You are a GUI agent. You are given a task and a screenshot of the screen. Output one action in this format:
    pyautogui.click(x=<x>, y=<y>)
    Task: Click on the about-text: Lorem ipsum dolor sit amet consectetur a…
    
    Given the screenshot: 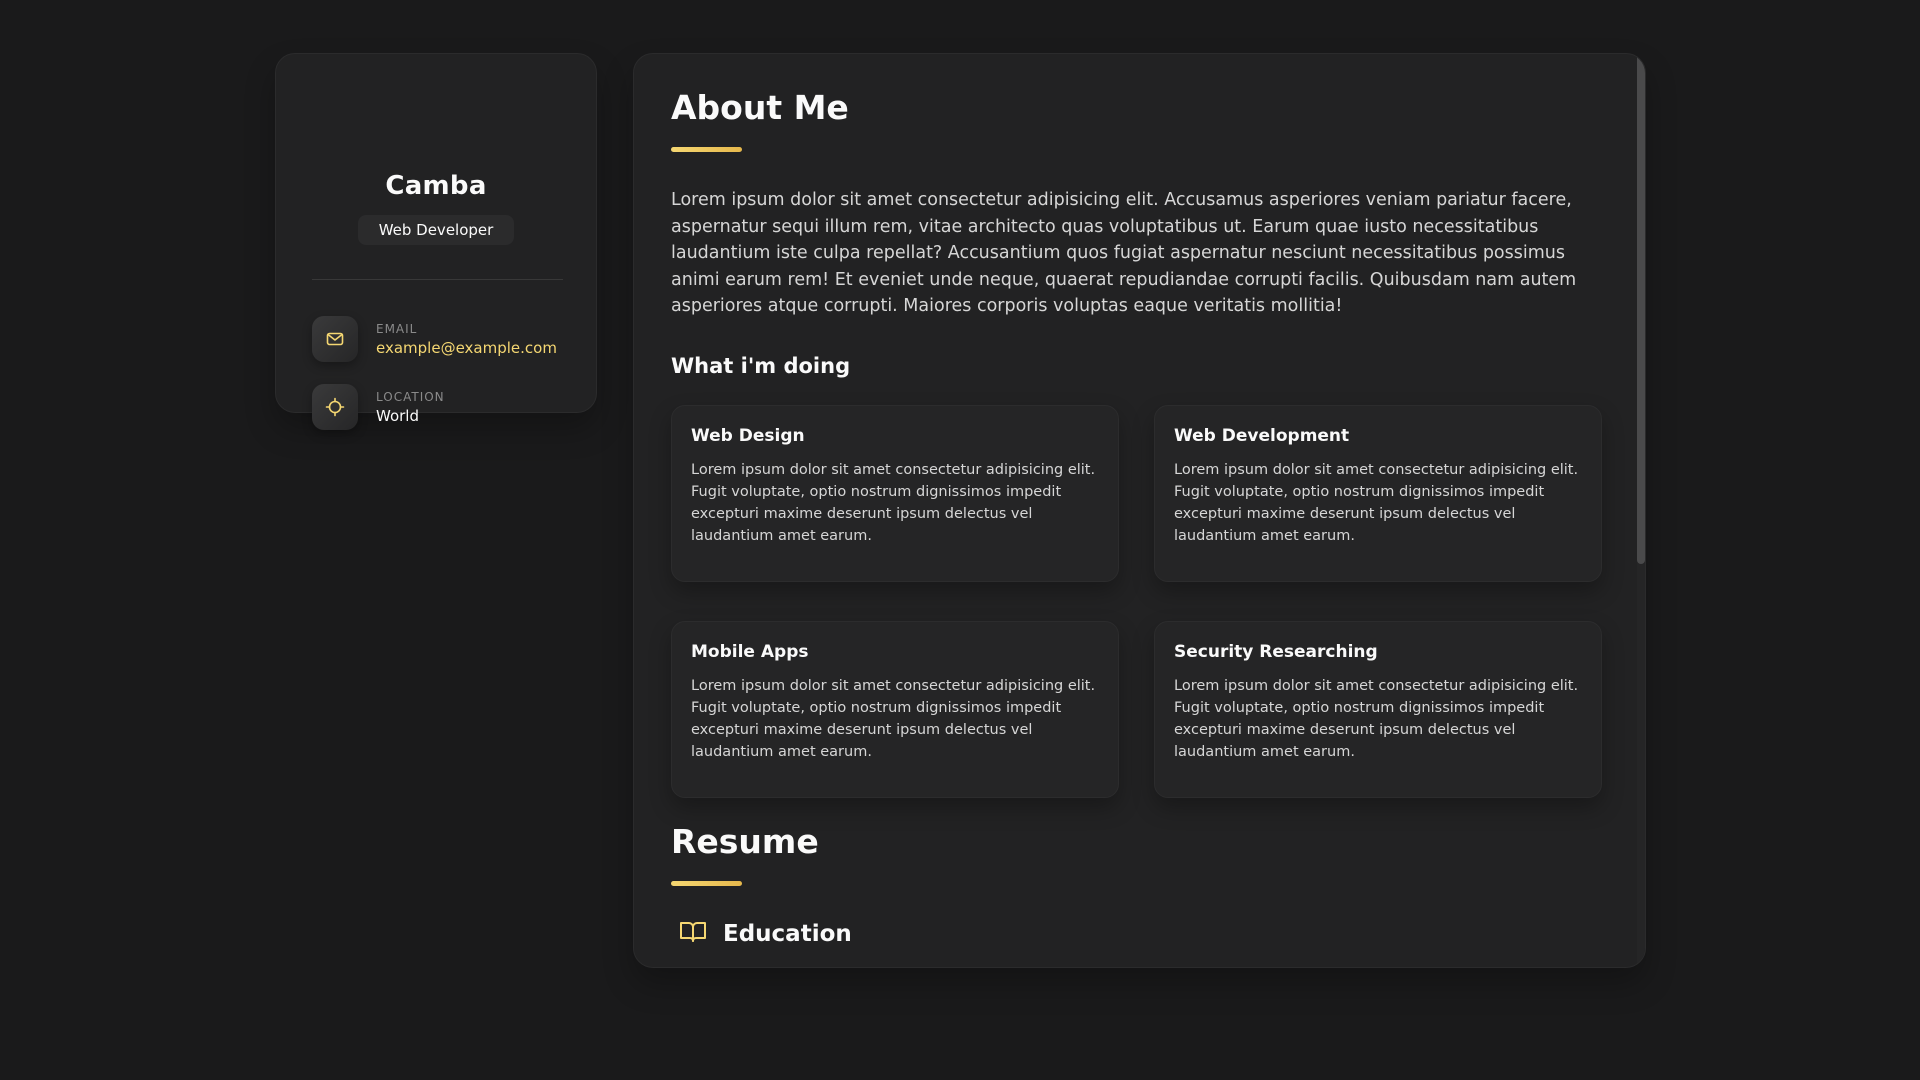 What is the action you would take?
    pyautogui.click(x=1124, y=253)
    